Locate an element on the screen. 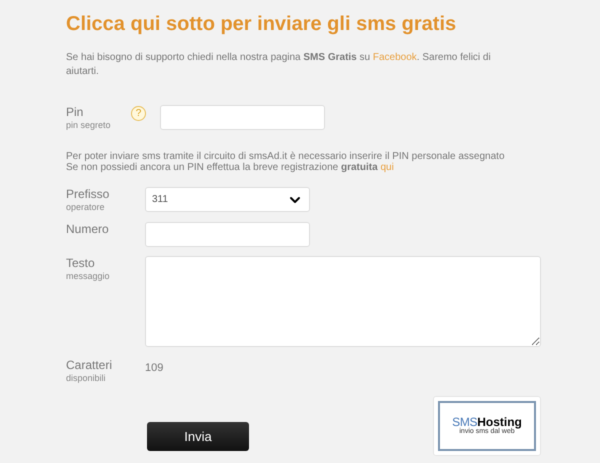  pin-field is located at coordinates (242, 117).